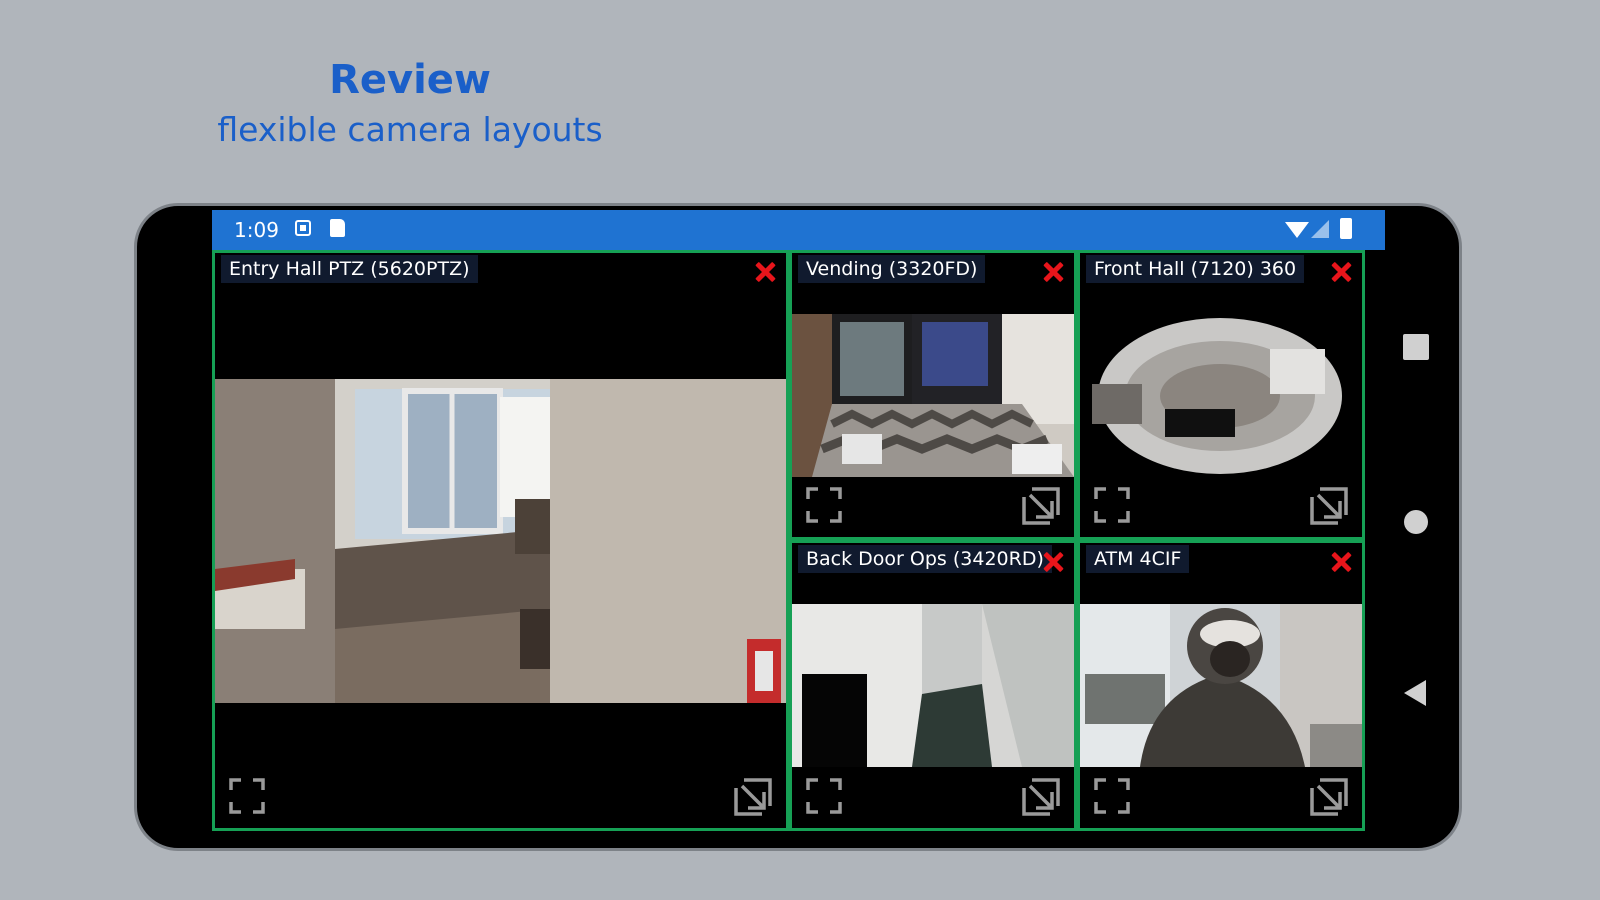  Describe the element at coordinates (303, 228) in the screenshot. I see `notification-icon` at that location.